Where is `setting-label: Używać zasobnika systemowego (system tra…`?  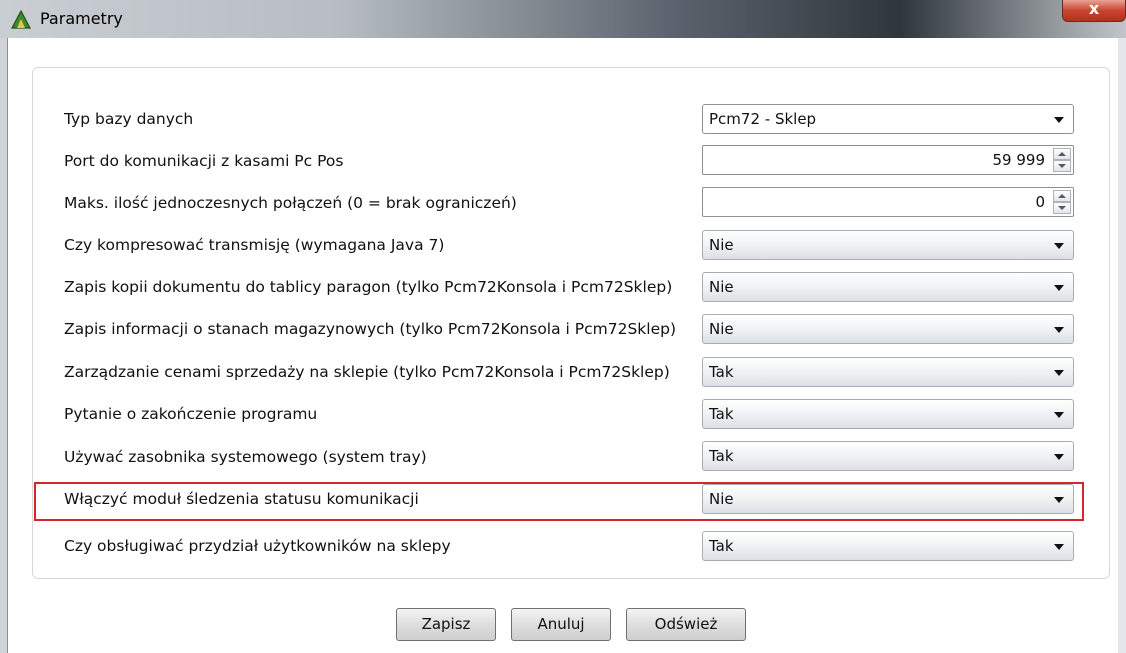
setting-label: Używać zasobnika systemowego (system tra… is located at coordinates (245, 457).